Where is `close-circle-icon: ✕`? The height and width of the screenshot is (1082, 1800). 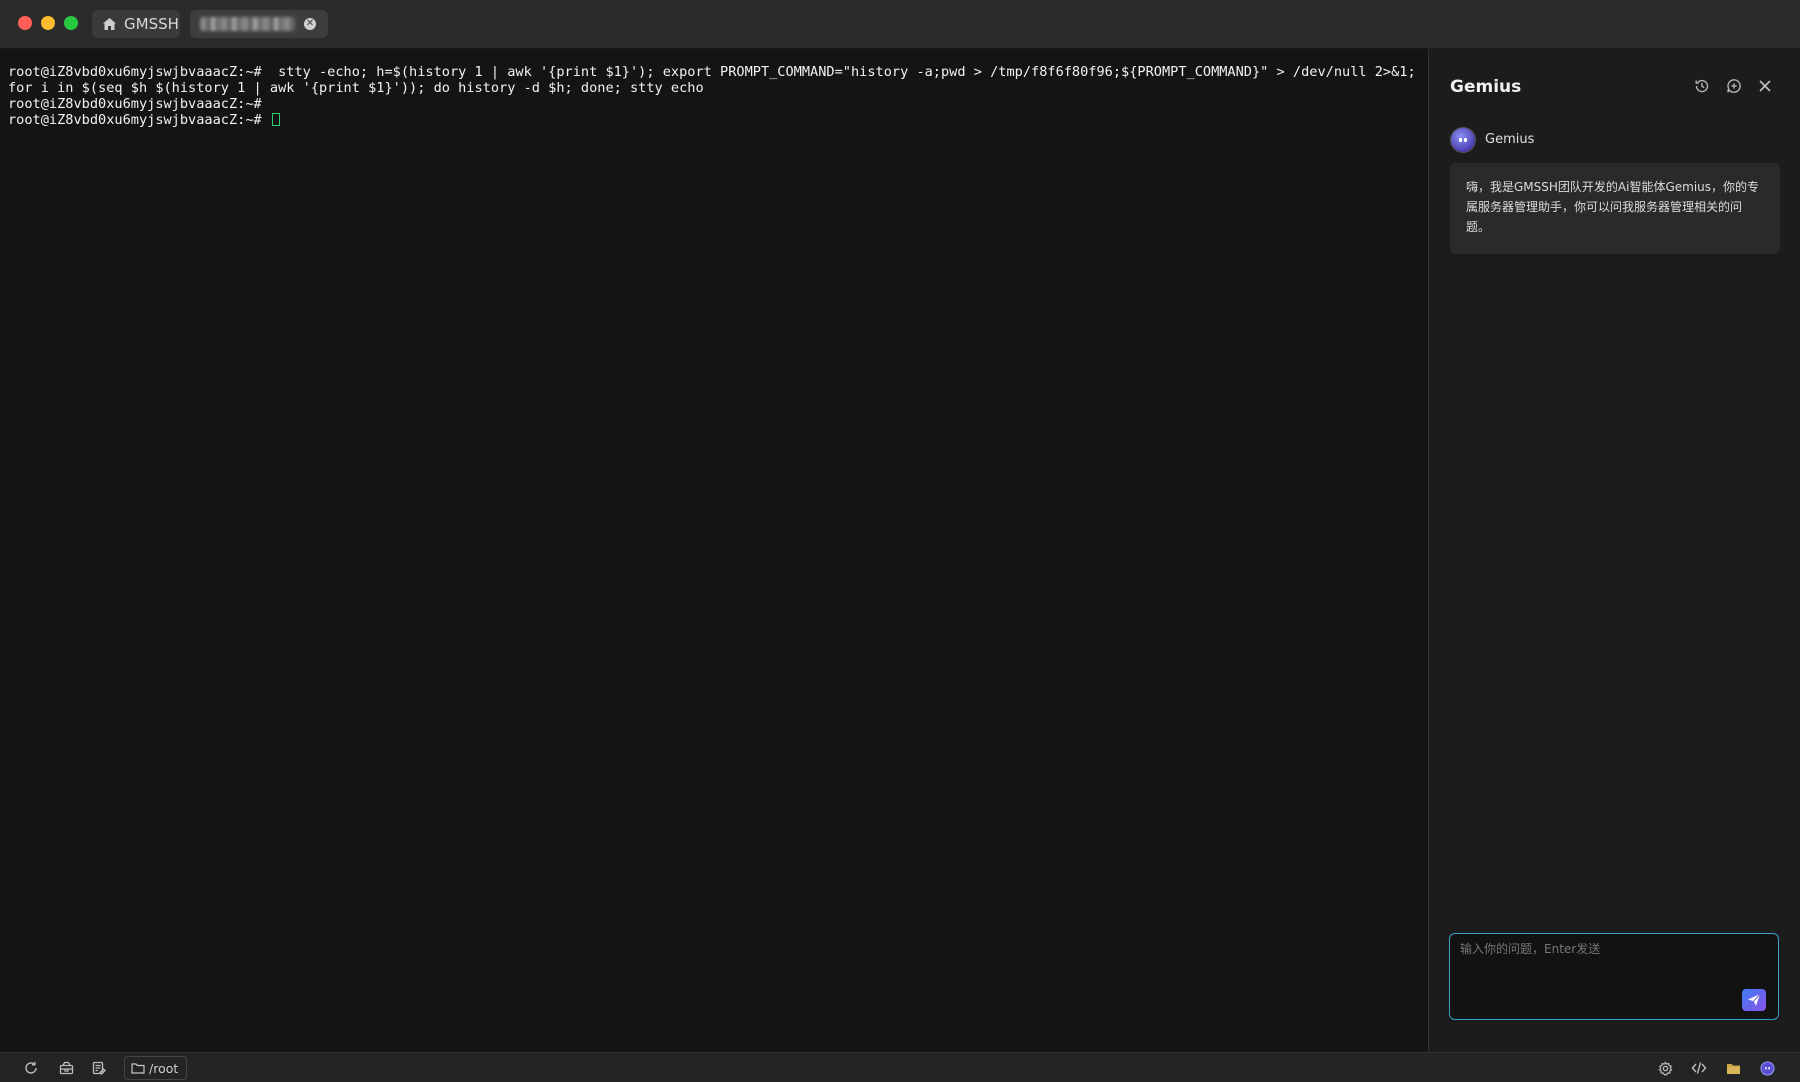 close-circle-icon: ✕ is located at coordinates (310, 24).